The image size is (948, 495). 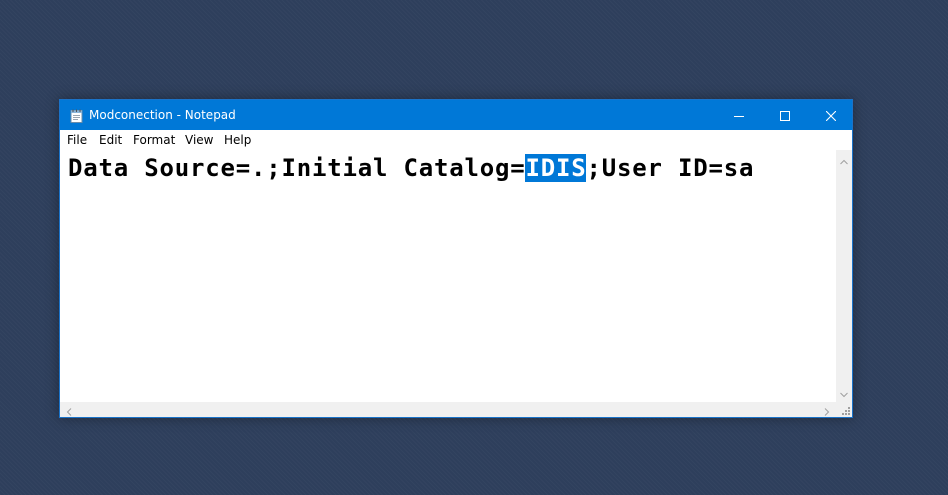 I want to click on menu-help: Help, so click(x=237, y=140).